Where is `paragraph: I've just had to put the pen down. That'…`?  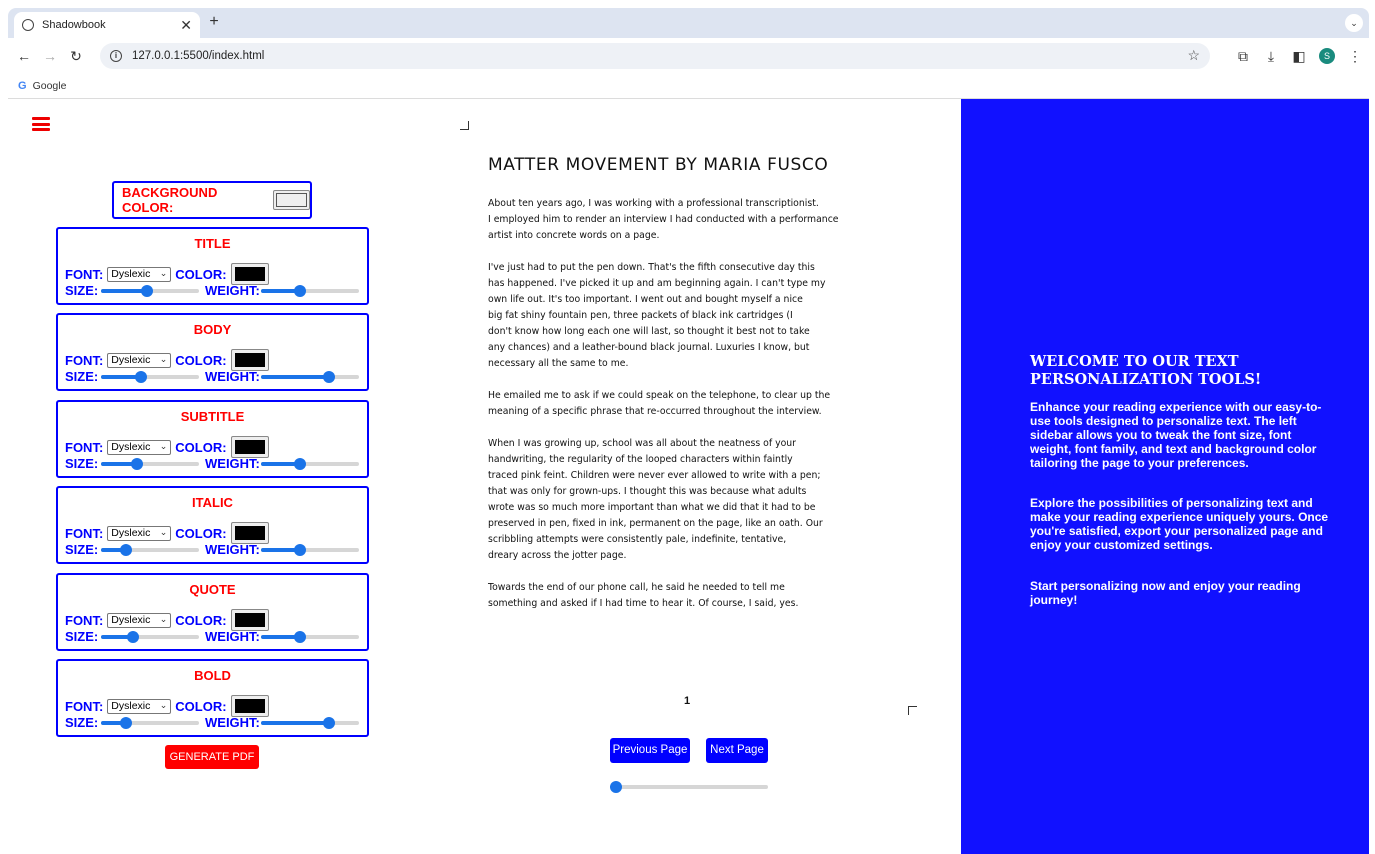
paragraph: I've just had to put the pen down. That'… is located at coordinates (657, 315).